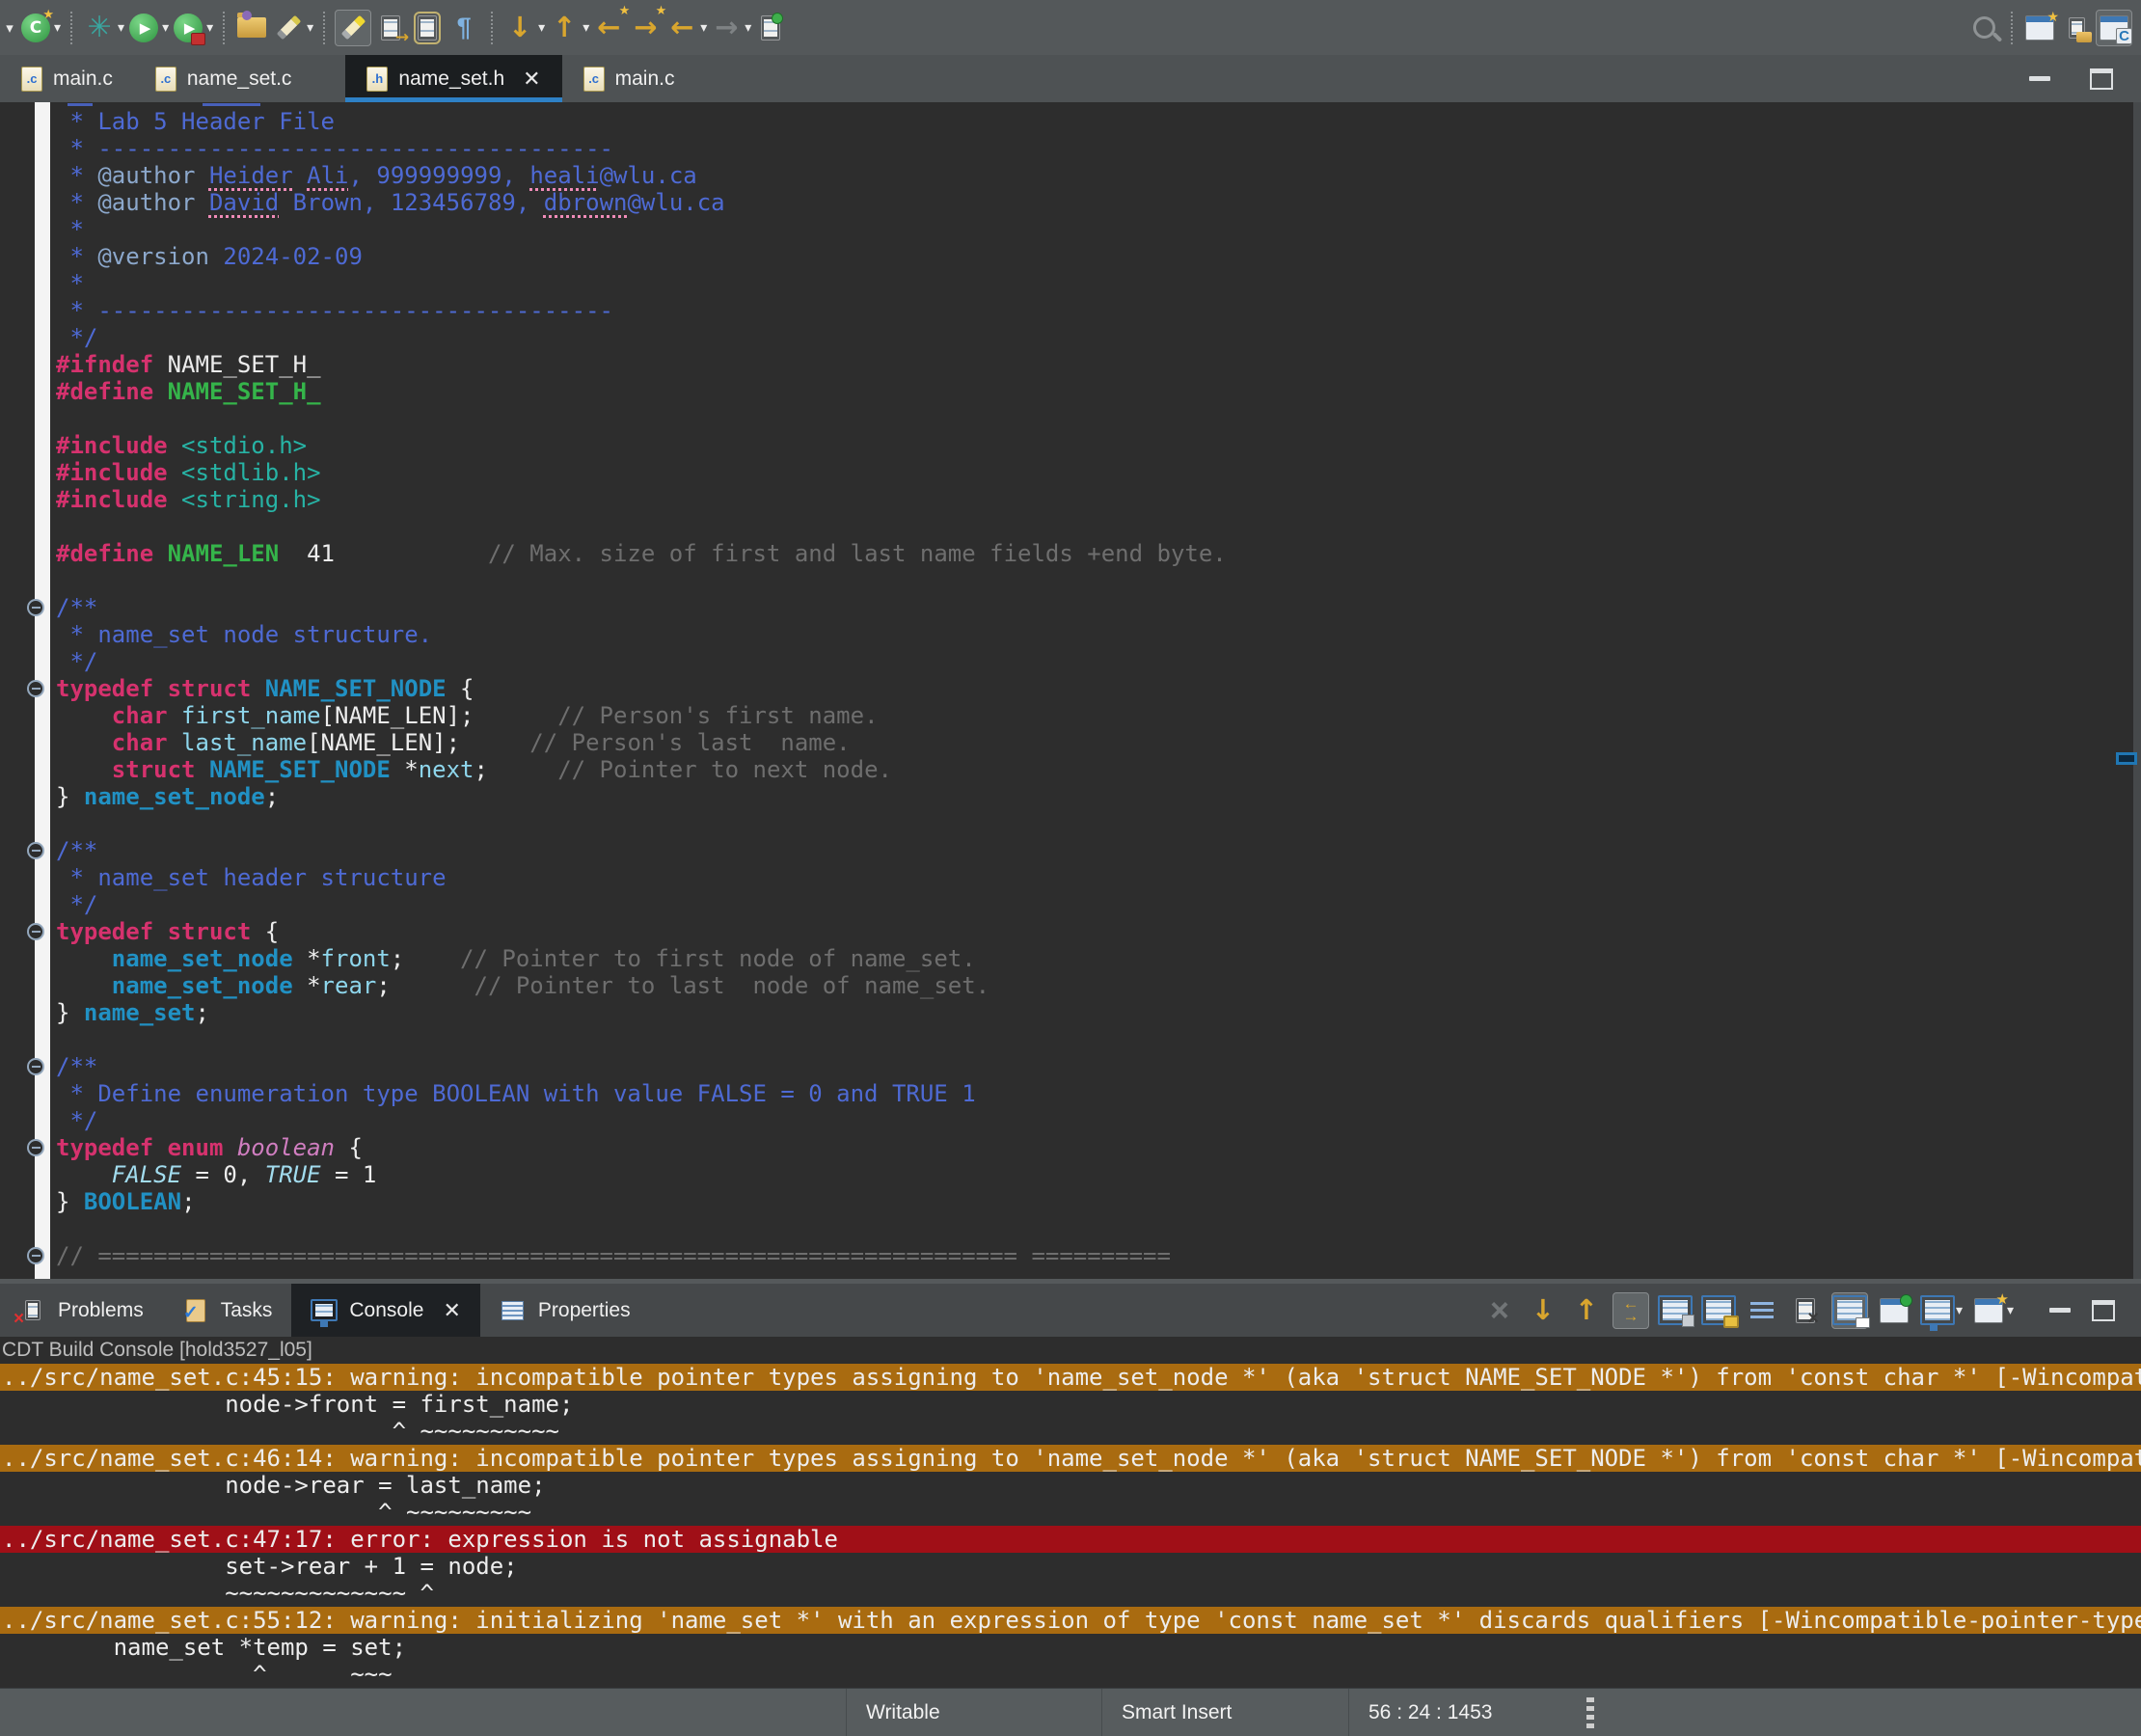 Image resolution: width=2141 pixels, height=1736 pixels. What do you see at coordinates (2102, 79) in the screenshot?
I see `maximize-icon` at bounding box center [2102, 79].